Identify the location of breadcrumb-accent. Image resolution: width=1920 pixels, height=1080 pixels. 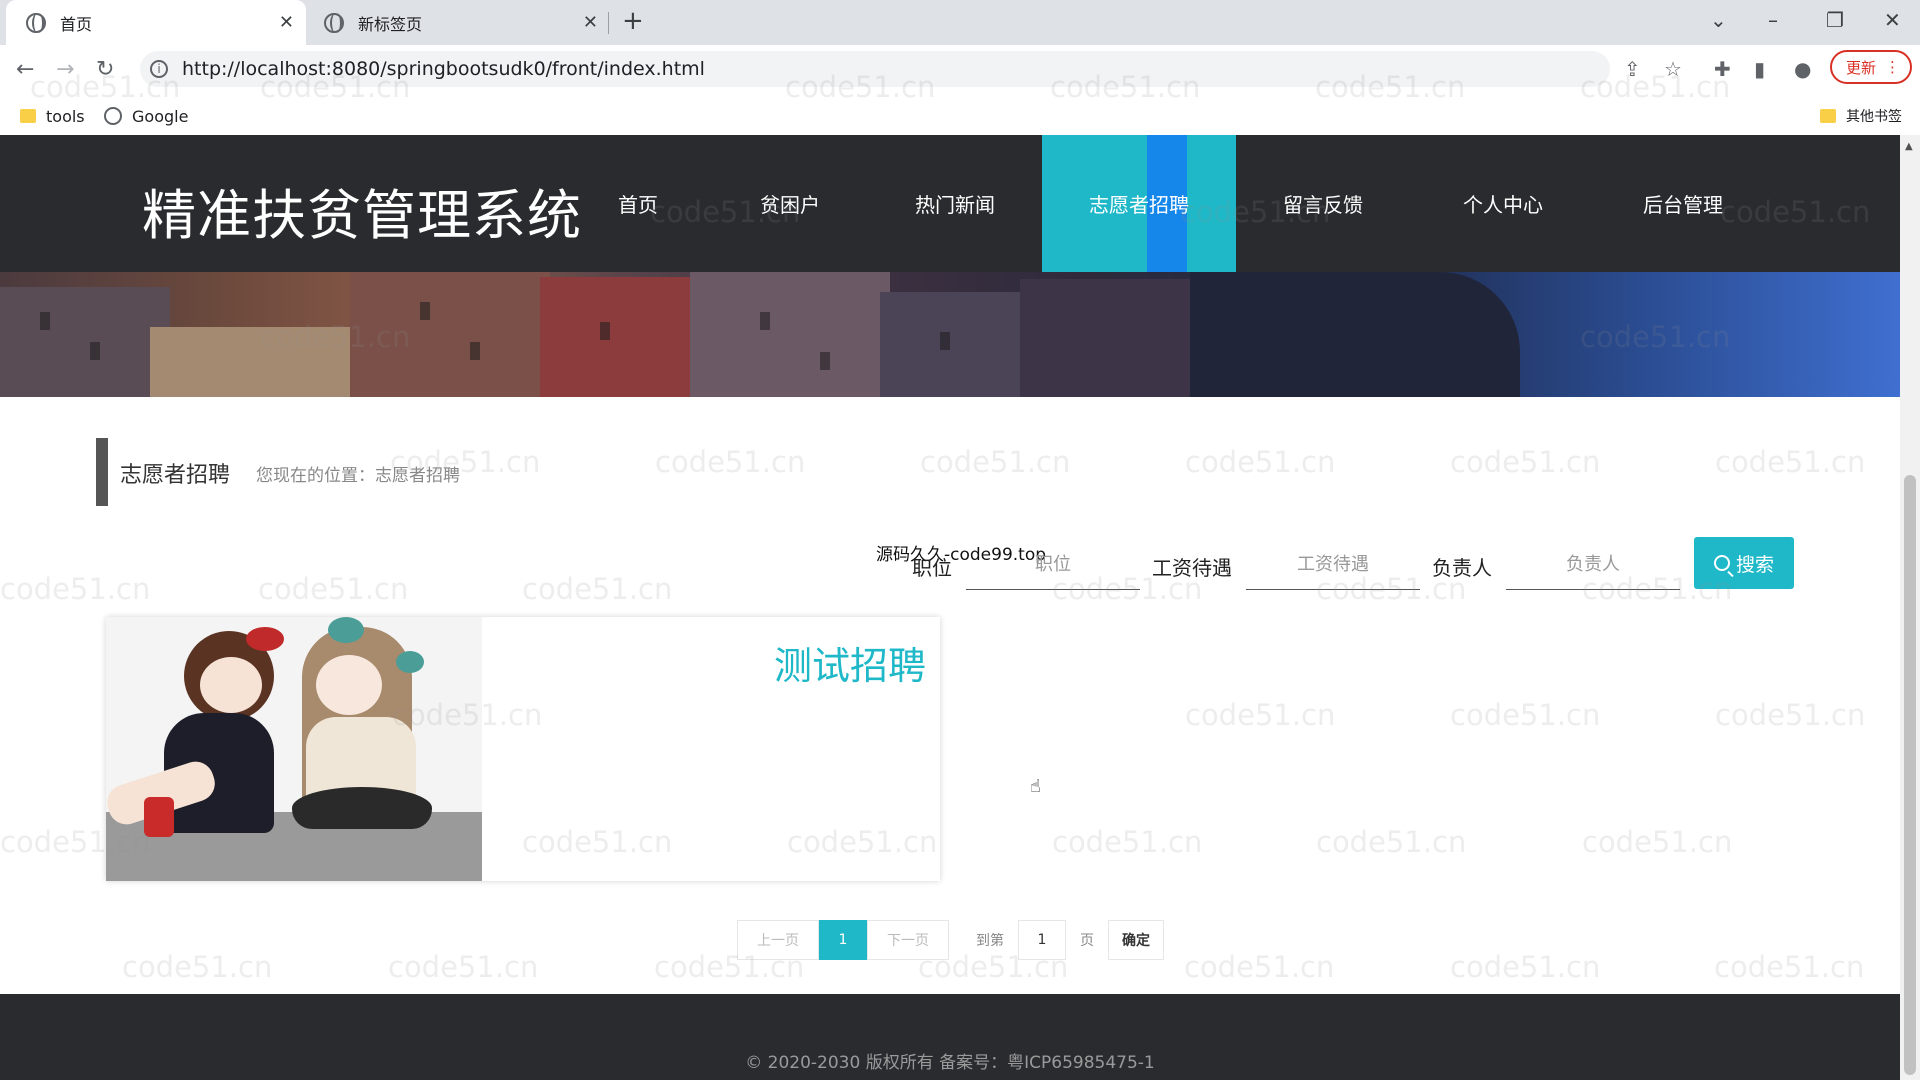
(102, 472).